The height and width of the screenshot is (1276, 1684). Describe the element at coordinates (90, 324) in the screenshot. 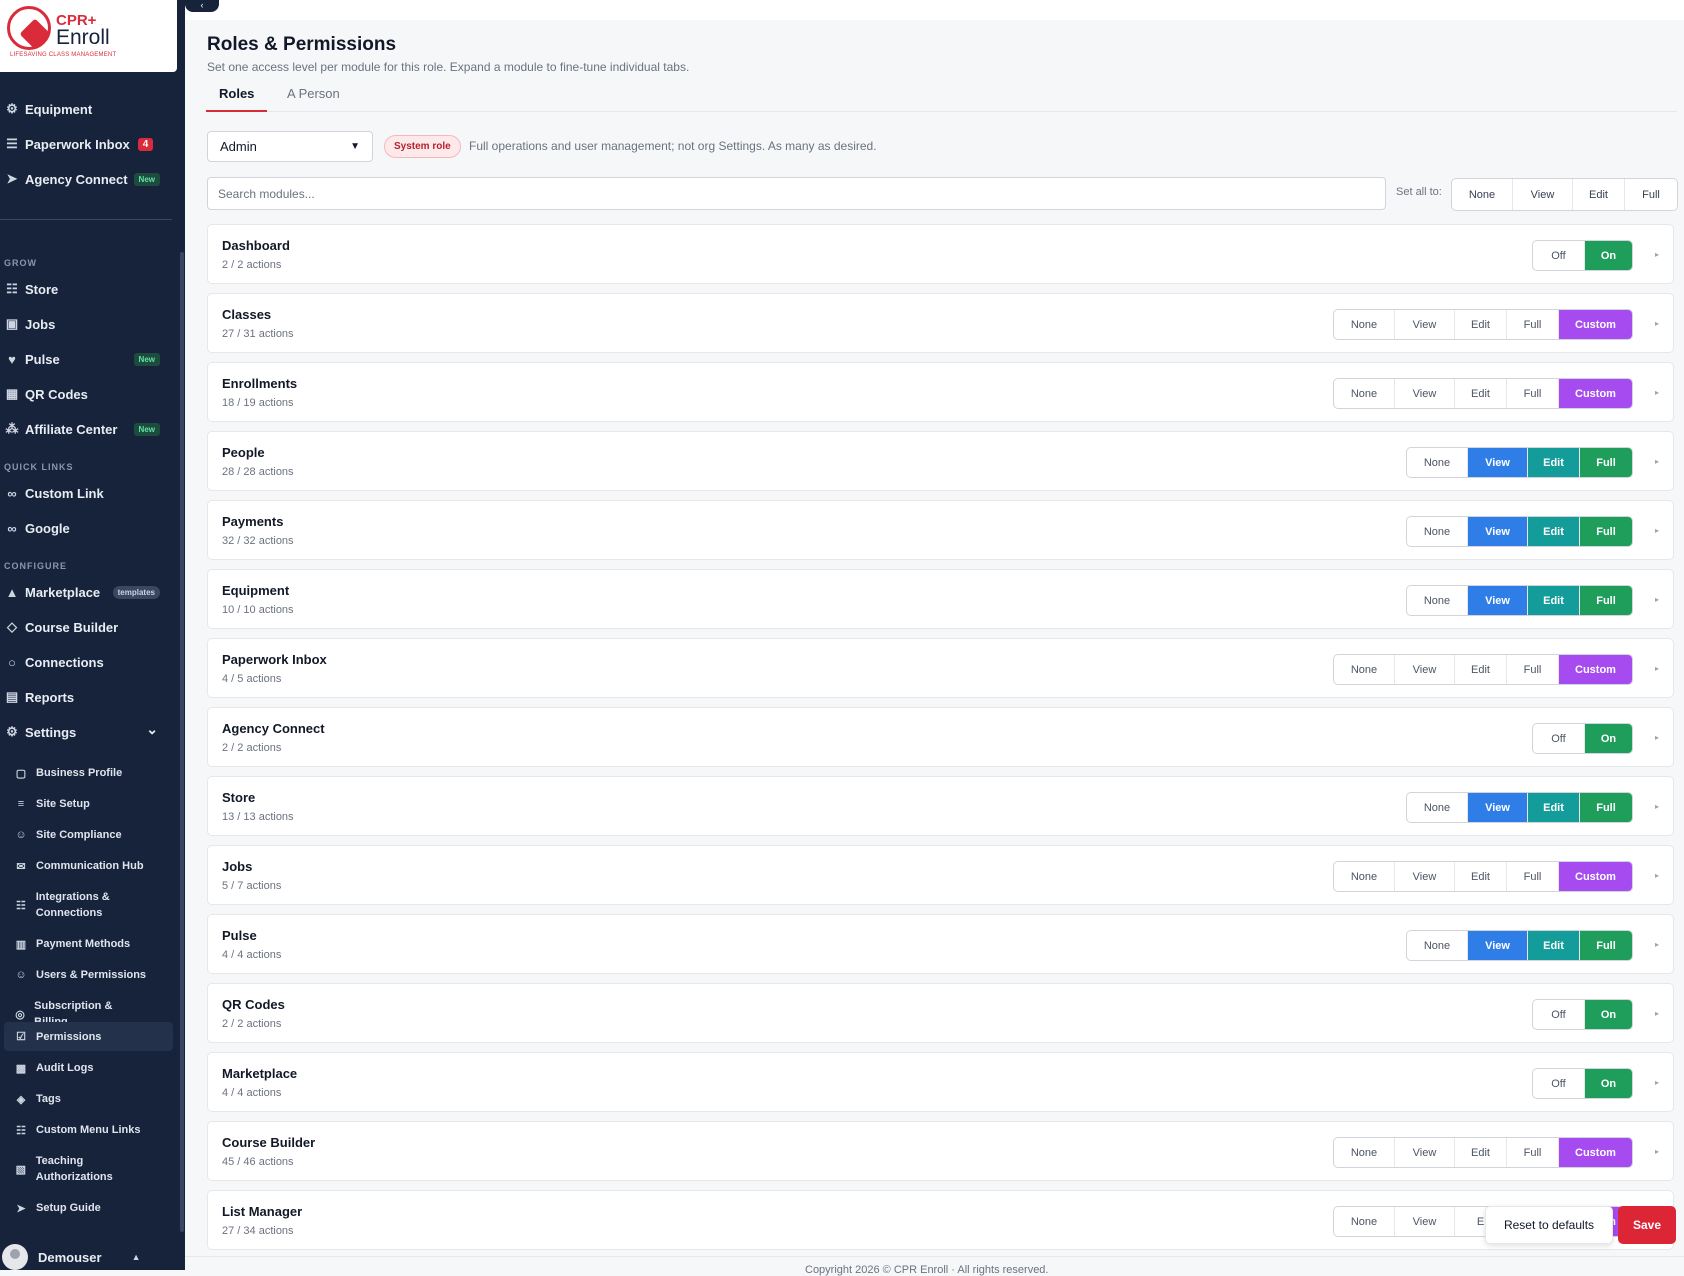

I see `sidebar-item-jobs: ▣ Jobs` at that location.